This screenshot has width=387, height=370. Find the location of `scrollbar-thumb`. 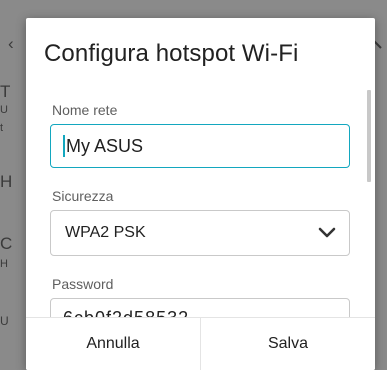

scrollbar-thumb is located at coordinates (369, 136).